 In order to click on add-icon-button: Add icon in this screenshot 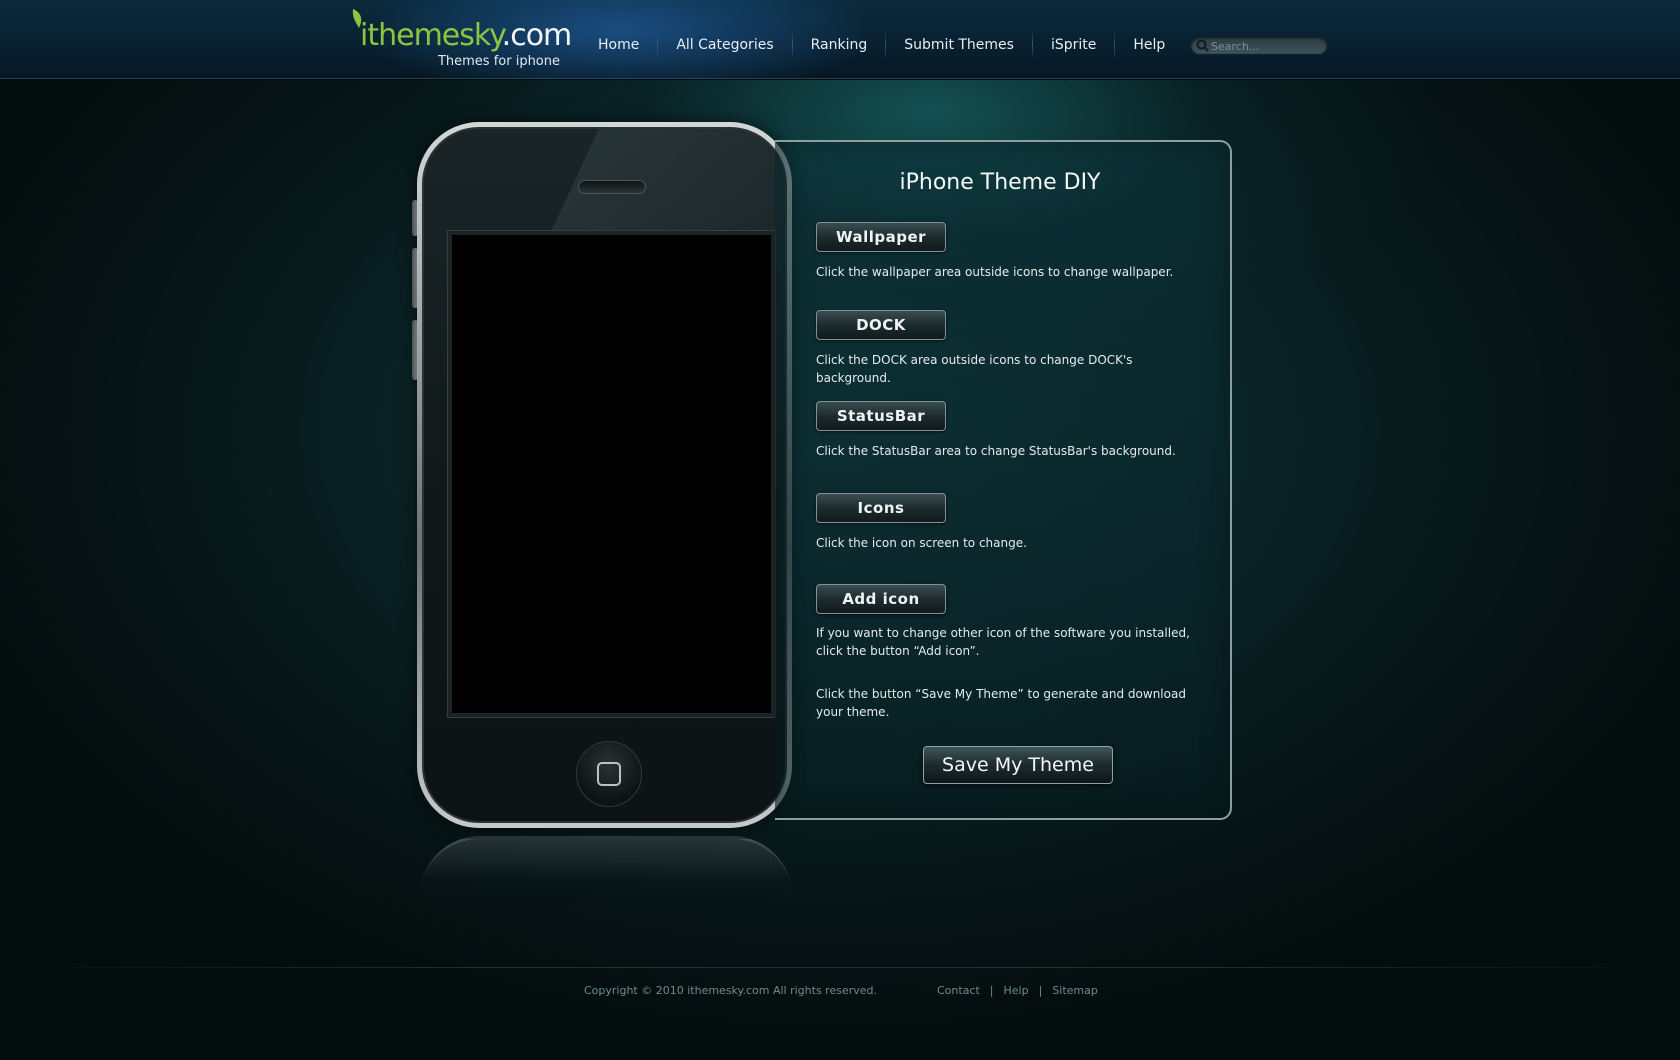, I will do `click(881, 599)`.